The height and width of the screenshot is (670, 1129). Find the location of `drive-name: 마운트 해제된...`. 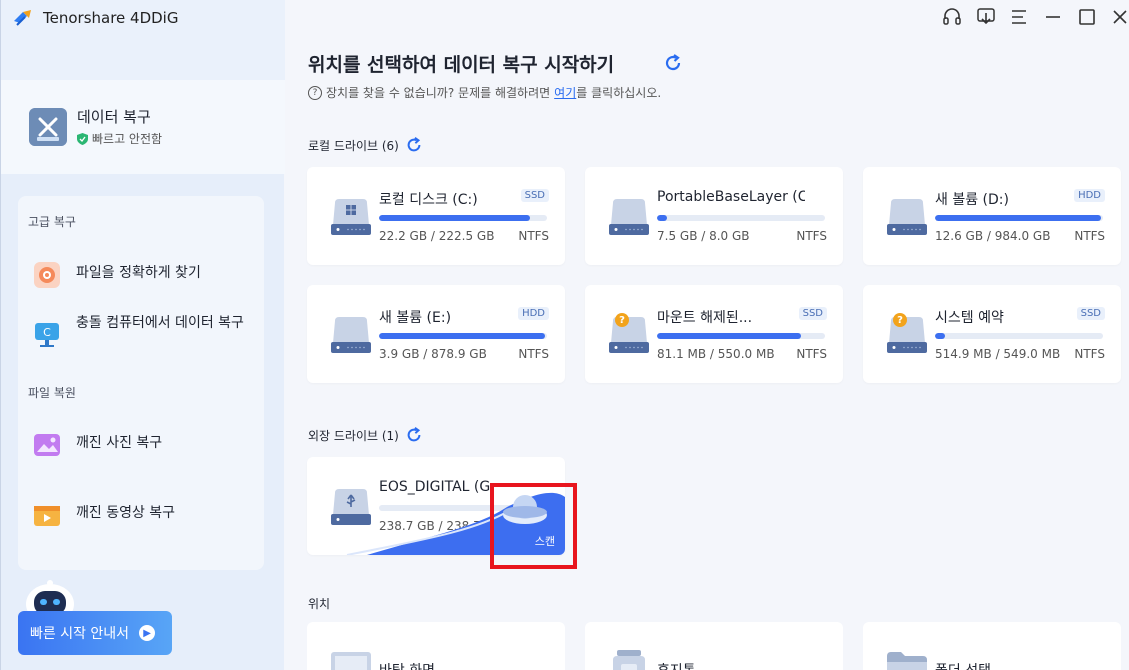

drive-name: 마운트 해제된... is located at coordinates (705, 318).